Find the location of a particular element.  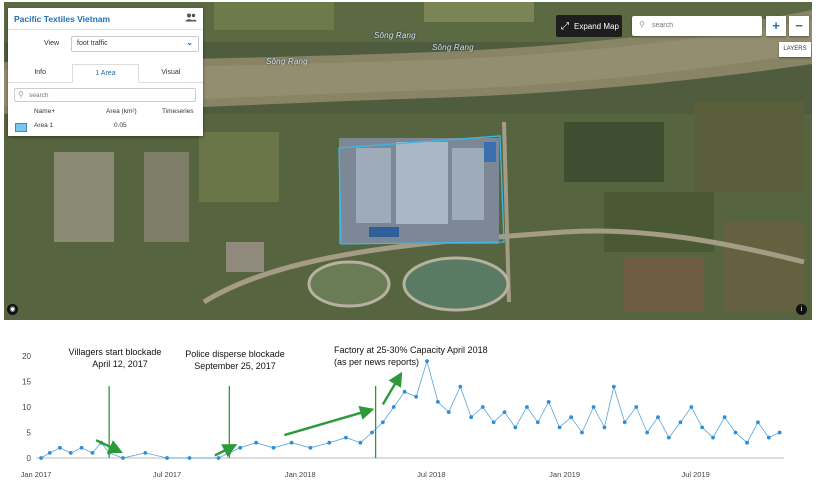

panel-title: Pacific Textiles Vietnam is located at coordinates (62, 18).